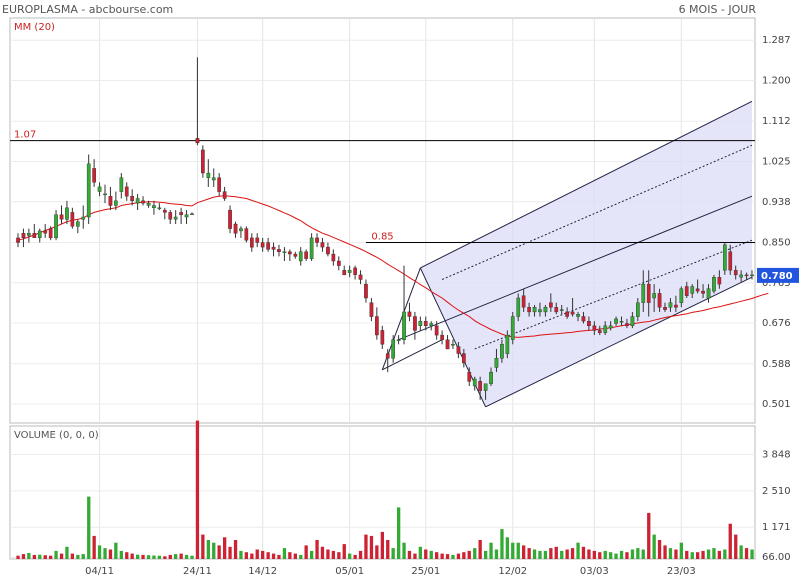 The width and height of the screenshot is (800, 580). I want to click on price-tick-label: 1.112, so click(776, 121).